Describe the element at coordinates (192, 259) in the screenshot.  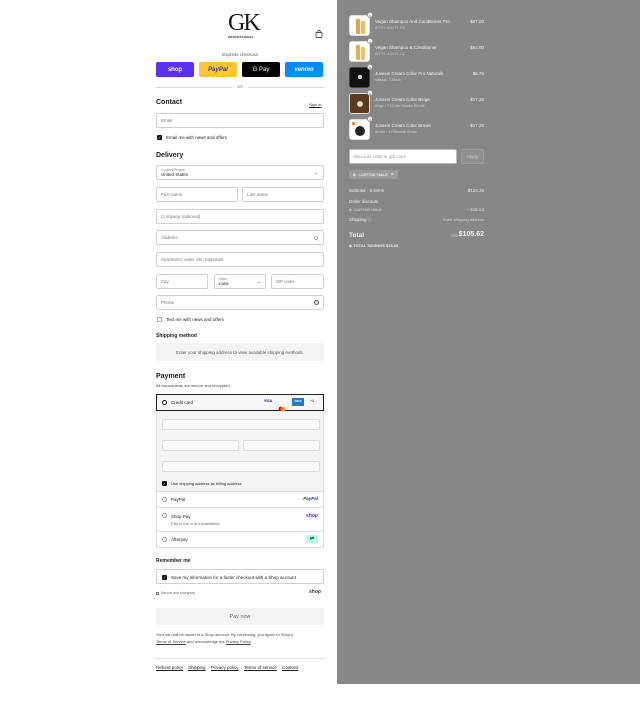
I see `apartment-placeholder: Apartment, suite, etc. (optional)` at that location.